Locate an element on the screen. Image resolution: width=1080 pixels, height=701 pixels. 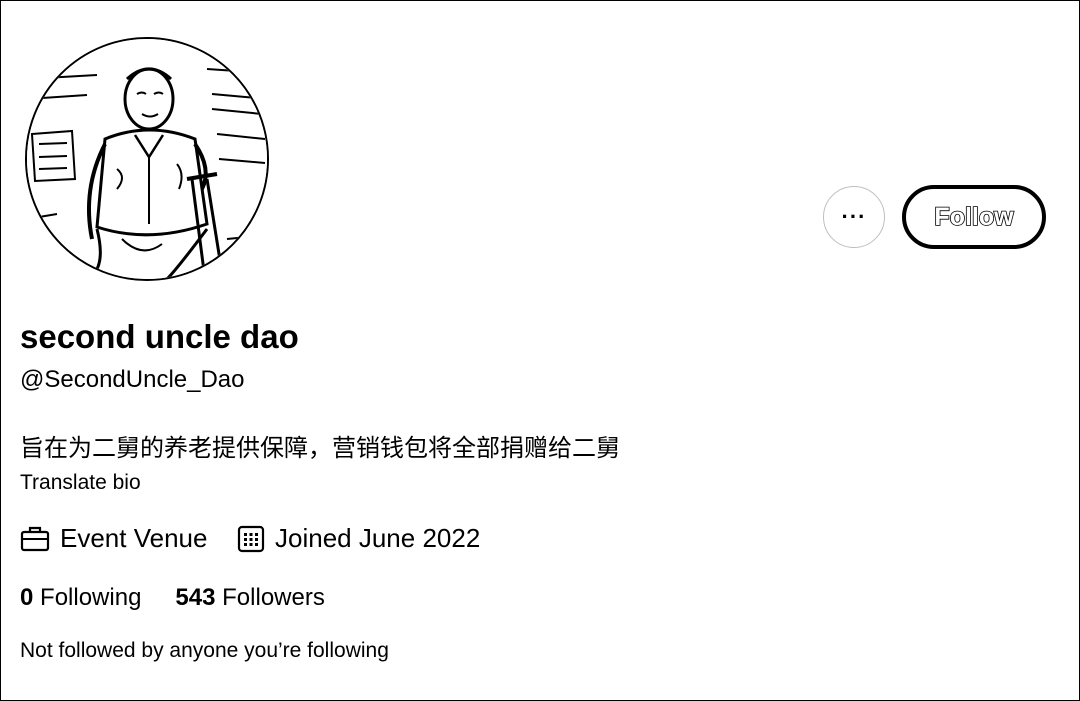
display-name: second uncle dao is located at coordinates (159, 336).